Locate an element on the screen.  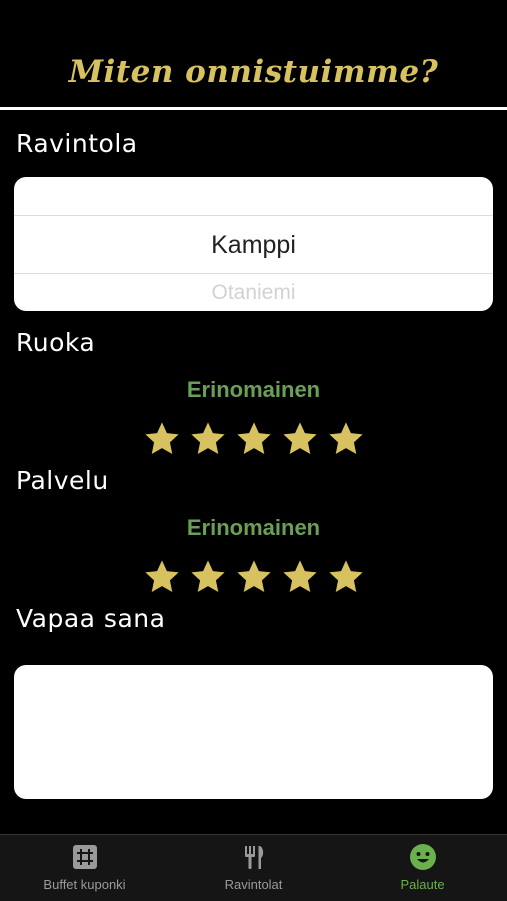
restaurant-picker: Kamppi Otaniemi is located at coordinates (253, 244).